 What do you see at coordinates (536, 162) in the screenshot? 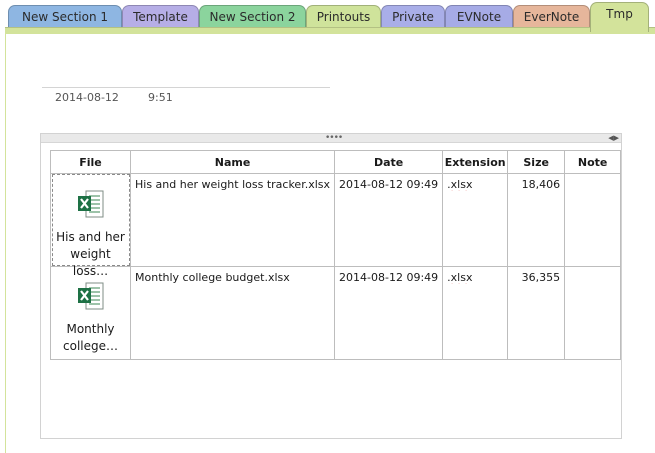
I see `column-header-size: Size` at bounding box center [536, 162].